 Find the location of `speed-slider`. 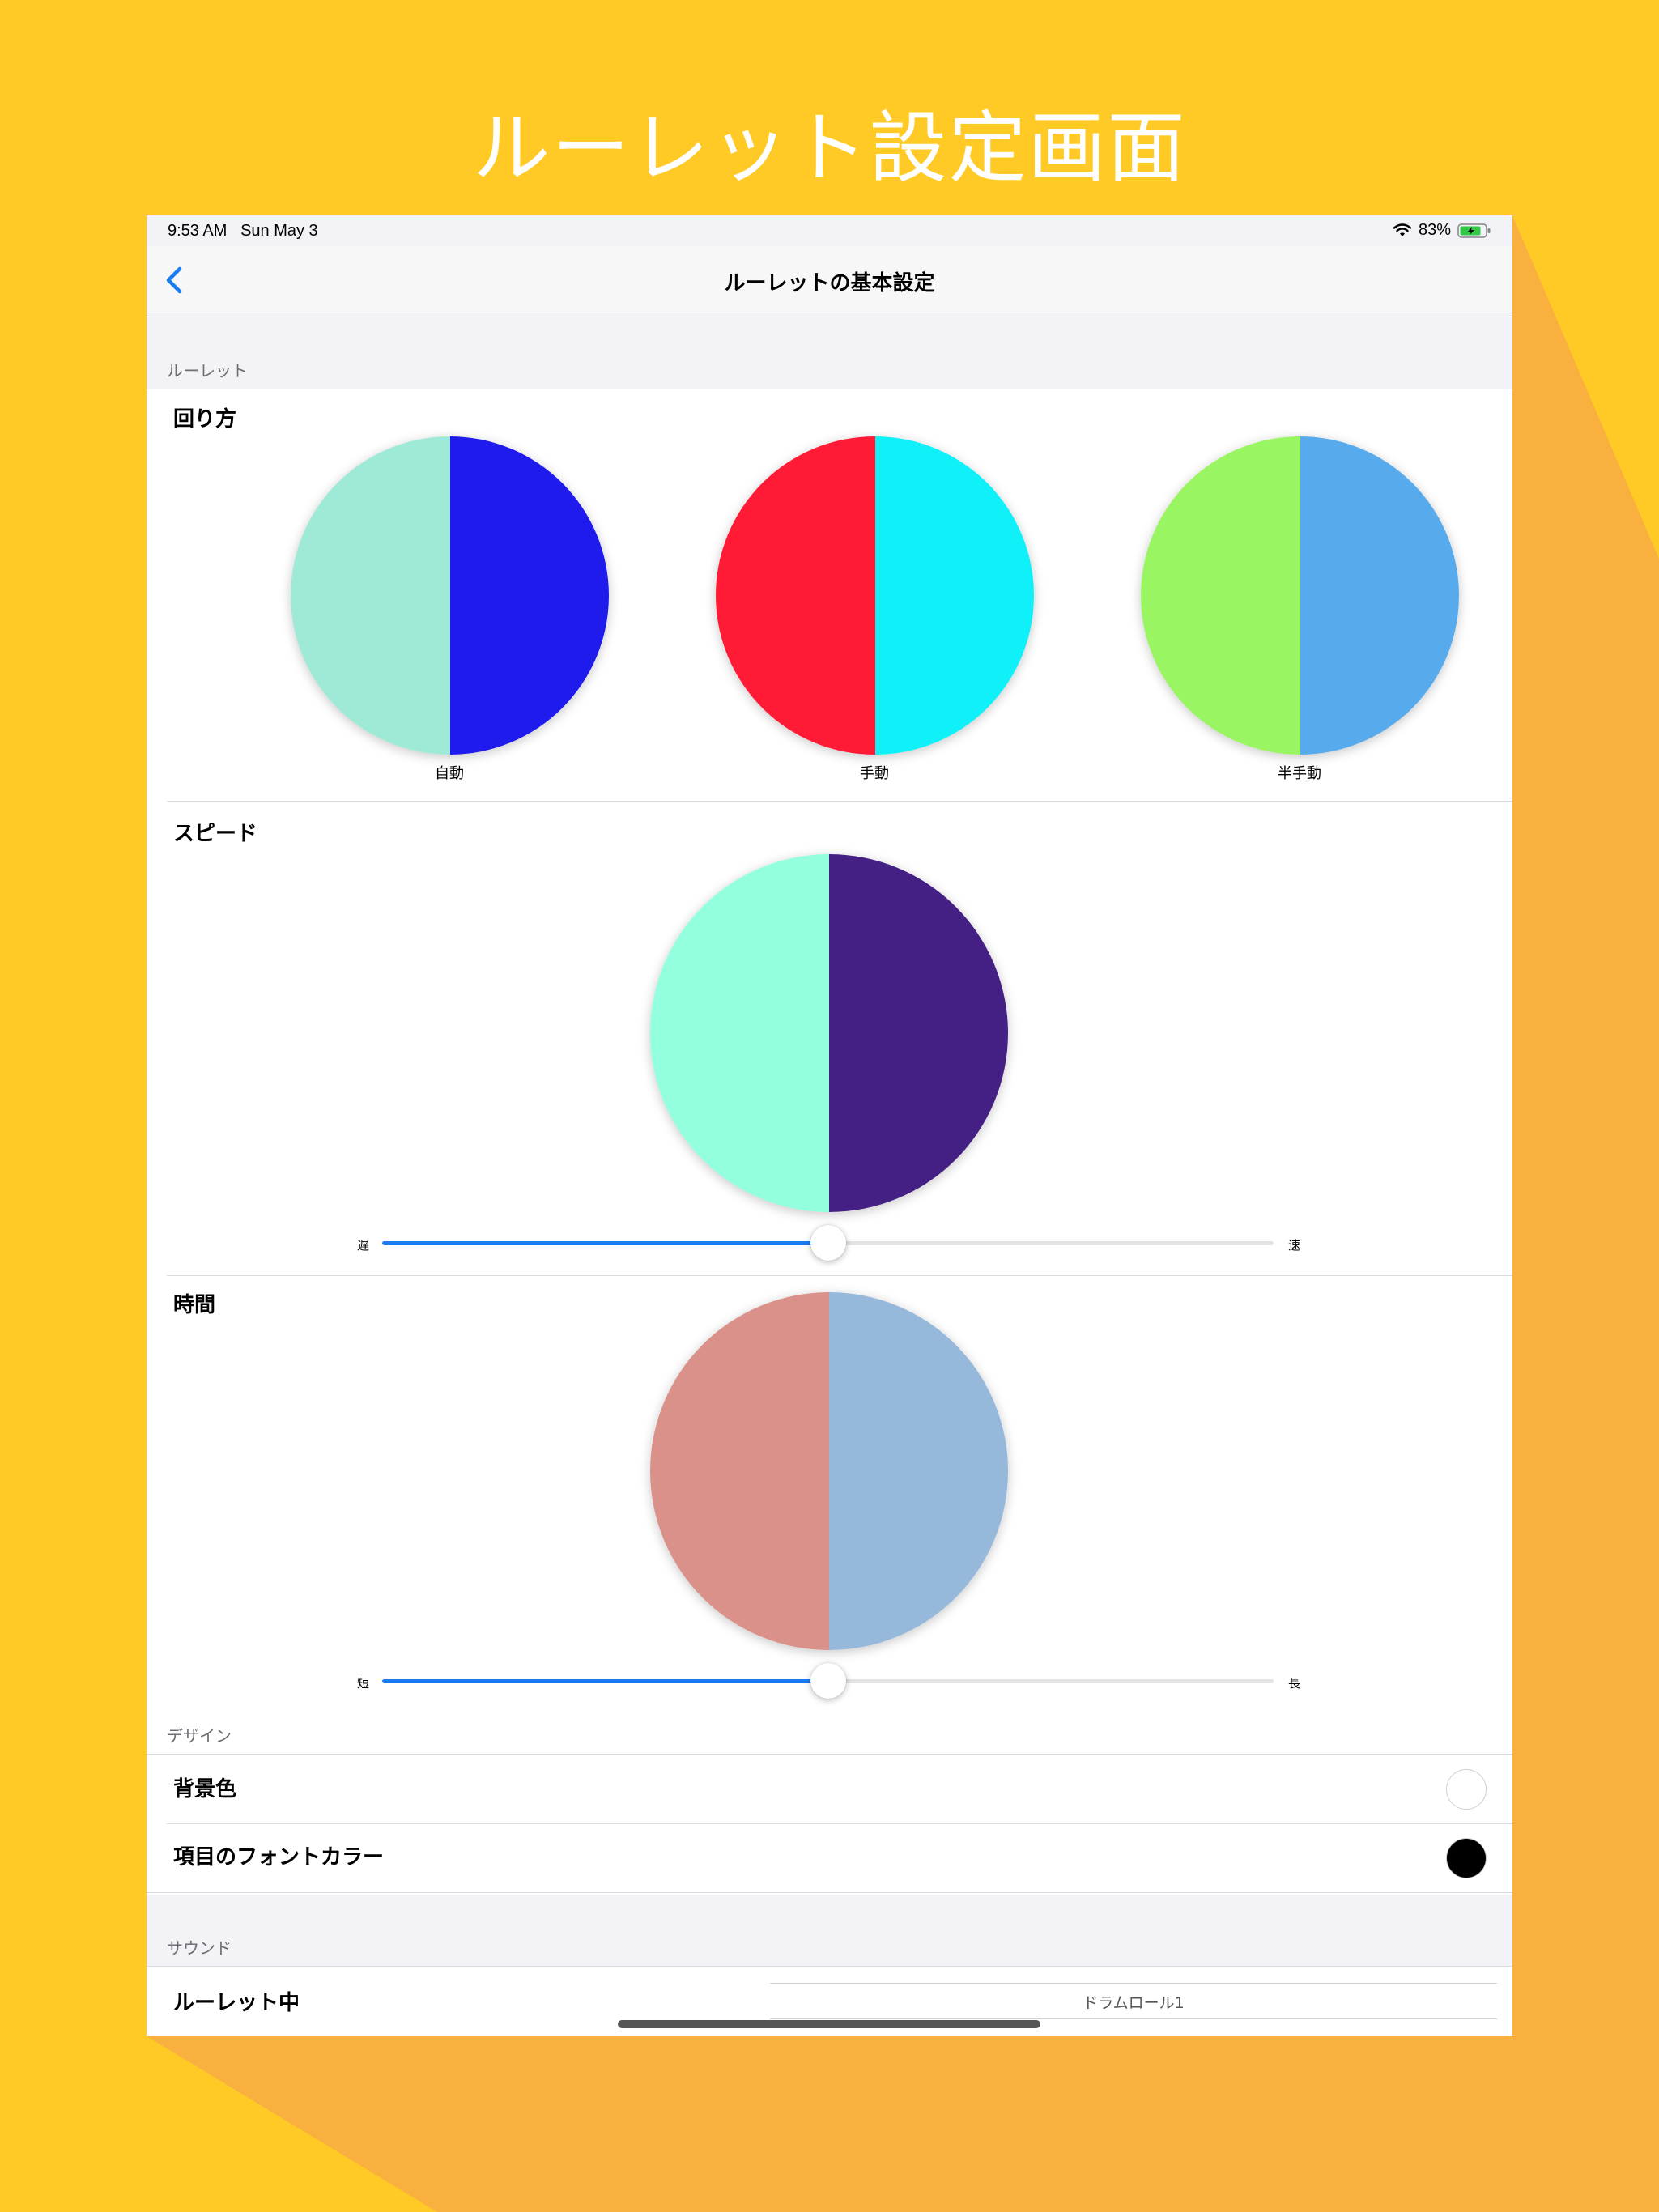

speed-slider is located at coordinates (828, 1243).